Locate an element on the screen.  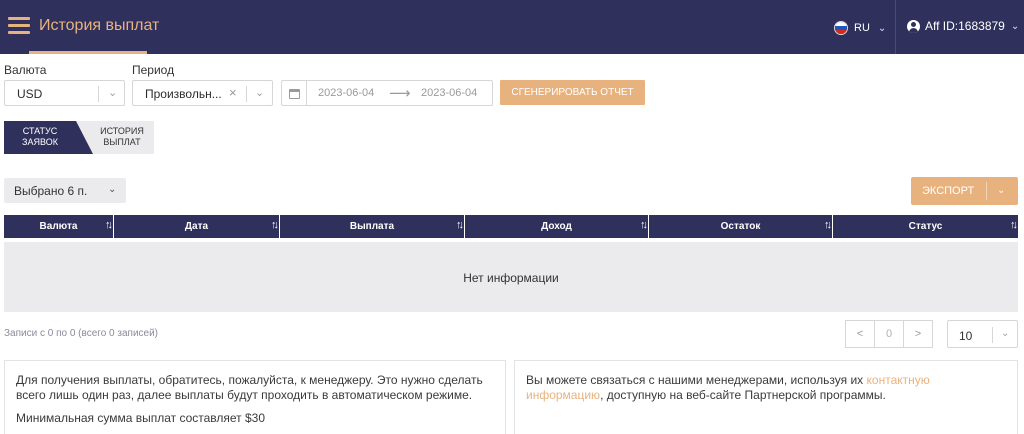
account-menu: Aff ID:1683879 ⌄ is located at coordinates (963, 26).